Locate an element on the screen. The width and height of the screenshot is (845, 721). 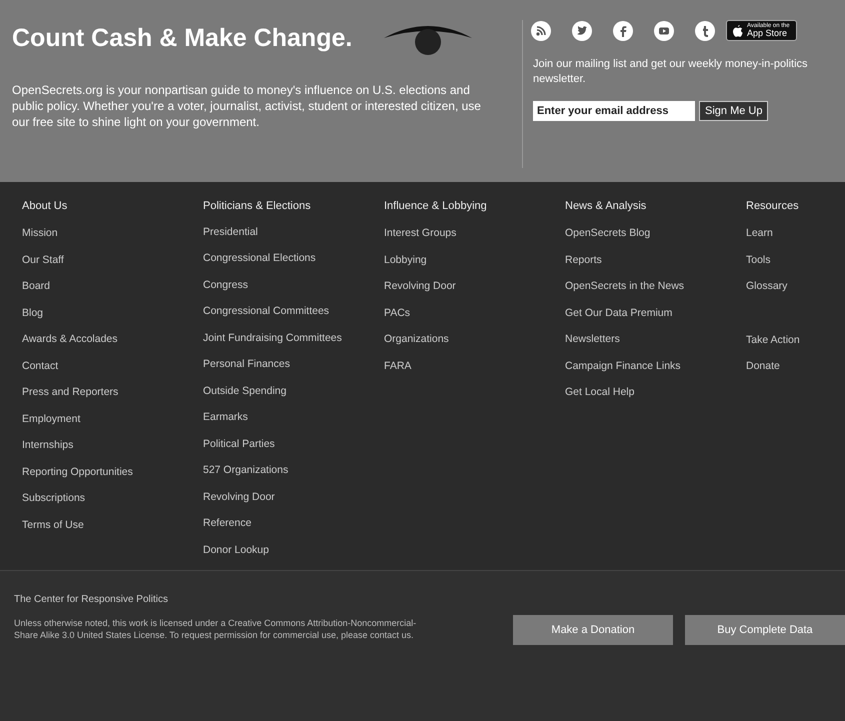
column-heading: About Us is located at coordinates (45, 207).